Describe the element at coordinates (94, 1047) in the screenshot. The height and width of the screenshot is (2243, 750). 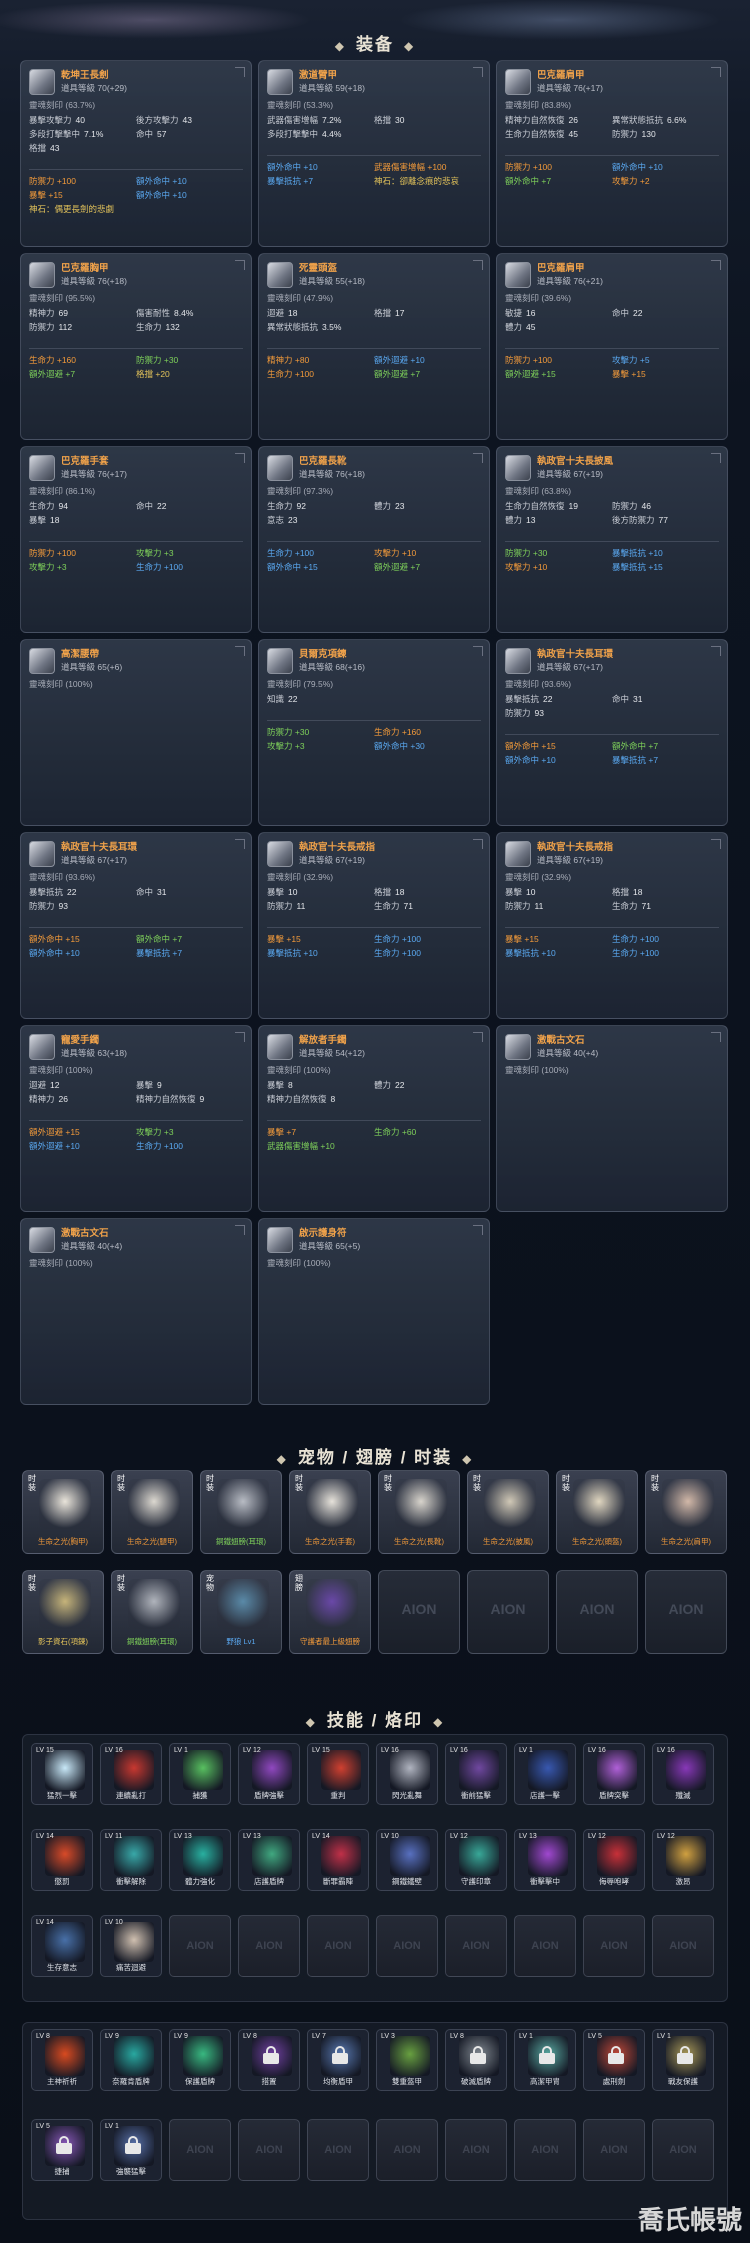
I see `item-title: 寵愛手鐲 道具等級 63(+18)` at that location.